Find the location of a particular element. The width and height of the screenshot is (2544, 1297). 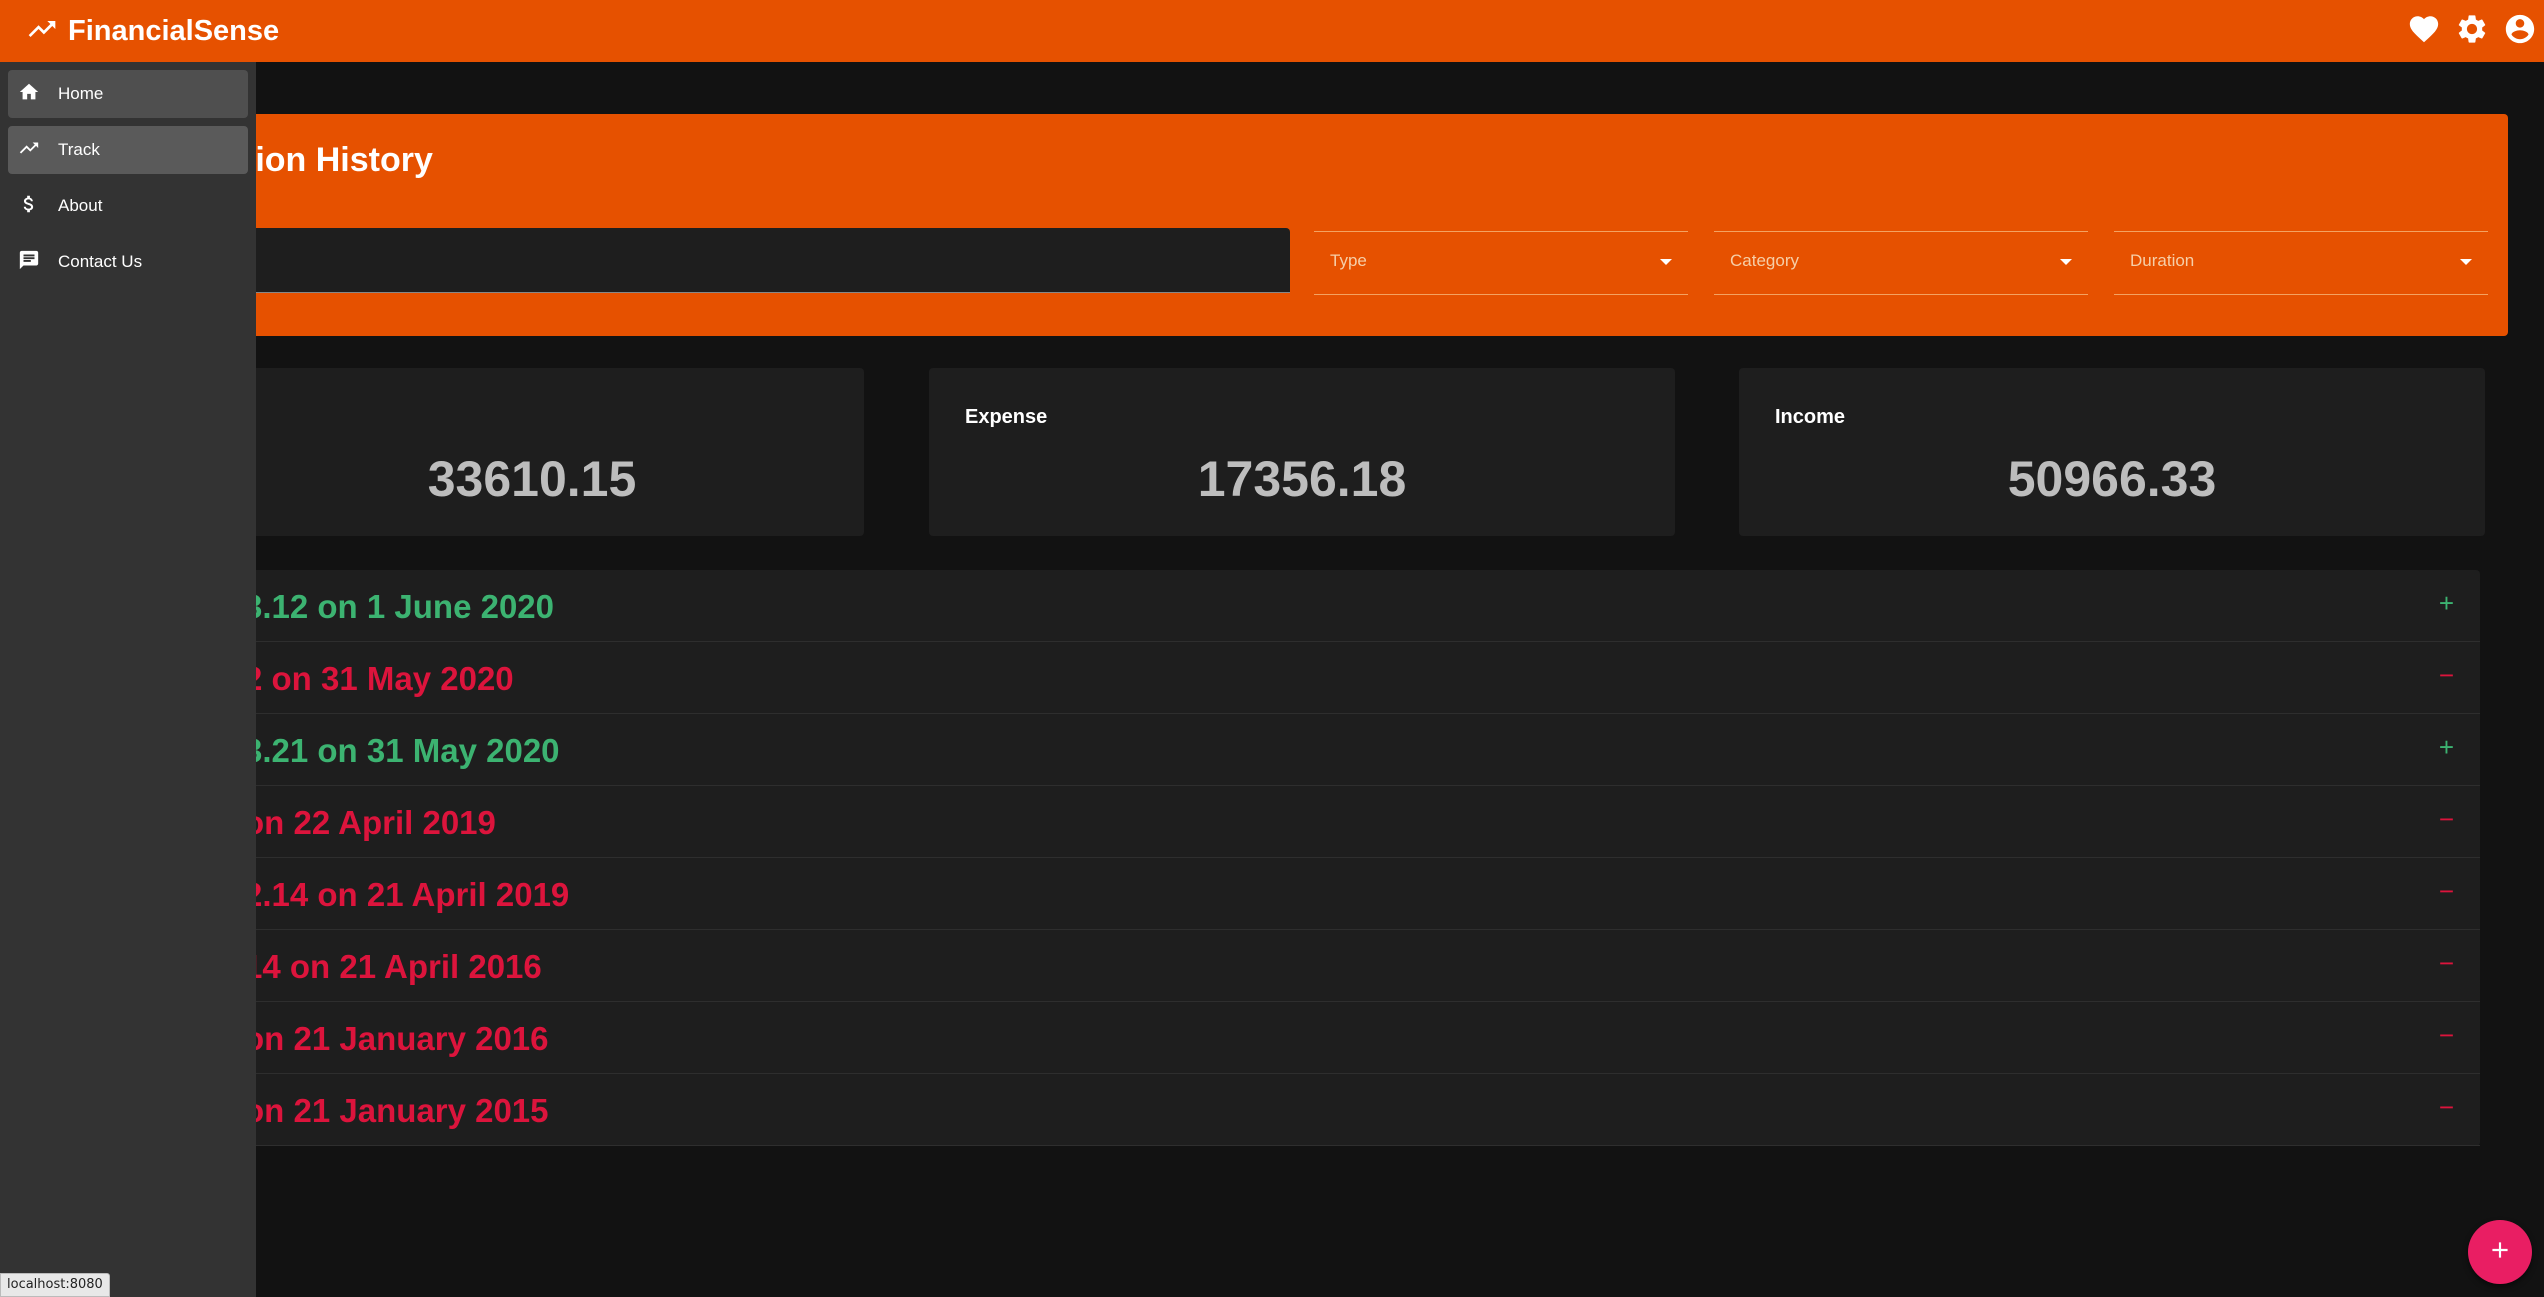

type-select: Type is located at coordinates (1501, 263).